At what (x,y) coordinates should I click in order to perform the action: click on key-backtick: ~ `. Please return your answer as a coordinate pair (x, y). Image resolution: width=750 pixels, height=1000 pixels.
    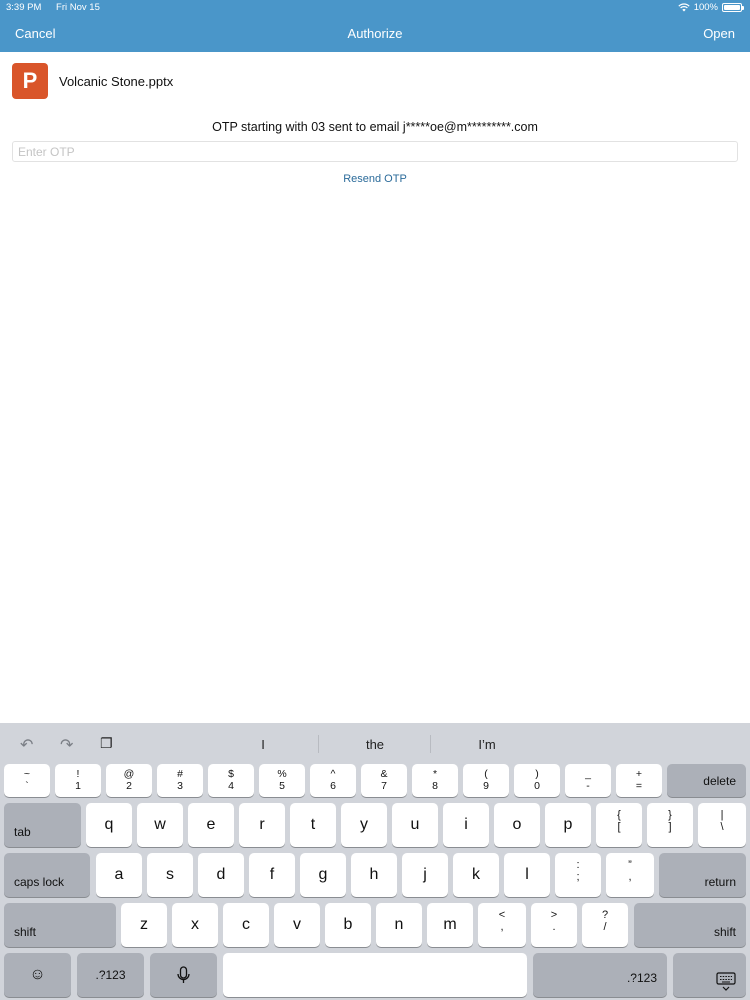
    Looking at the image, I should click on (27, 780).